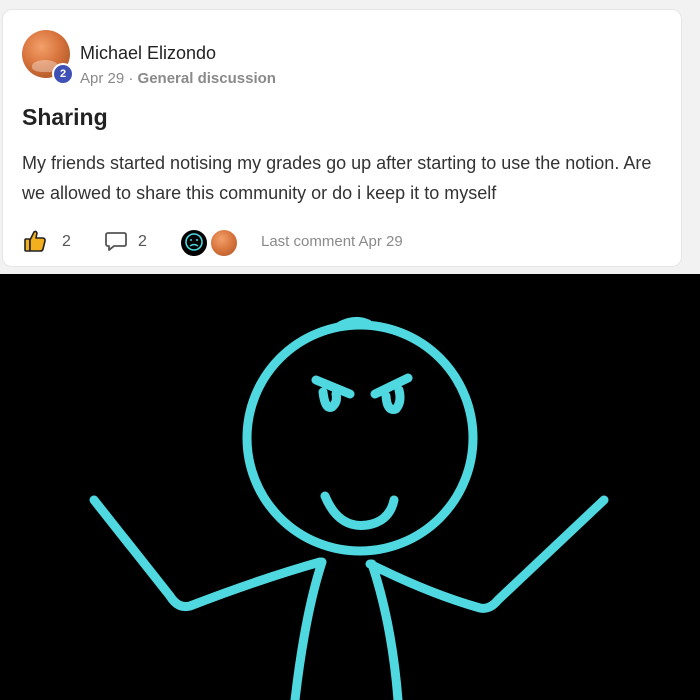  Describe the element at coordinates (194, 243) in the screenshot. I see `commenter-avatar-stickman` at that location.